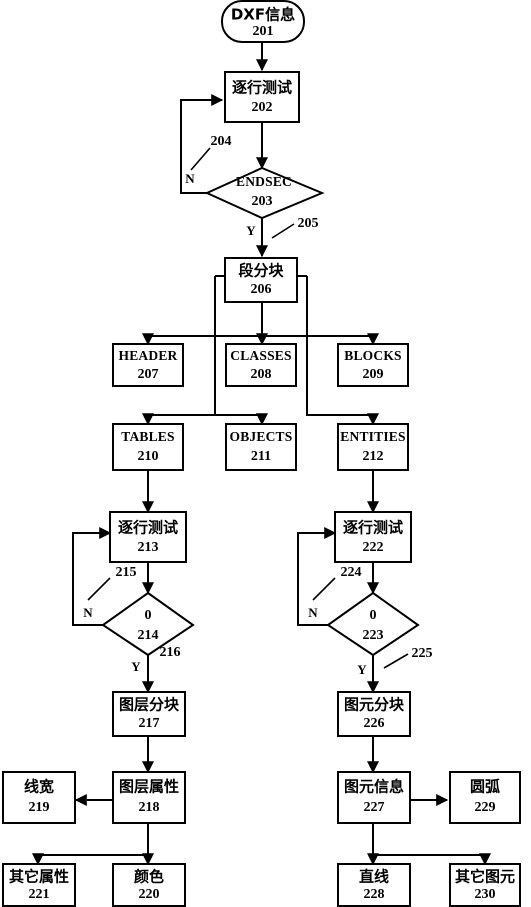 Image resolution: width=531 pixels, height=907 pixels. Describe the element at coordinates (261, 447) in the screenshot. I see `node-211: OBJECTS 211` at that location.